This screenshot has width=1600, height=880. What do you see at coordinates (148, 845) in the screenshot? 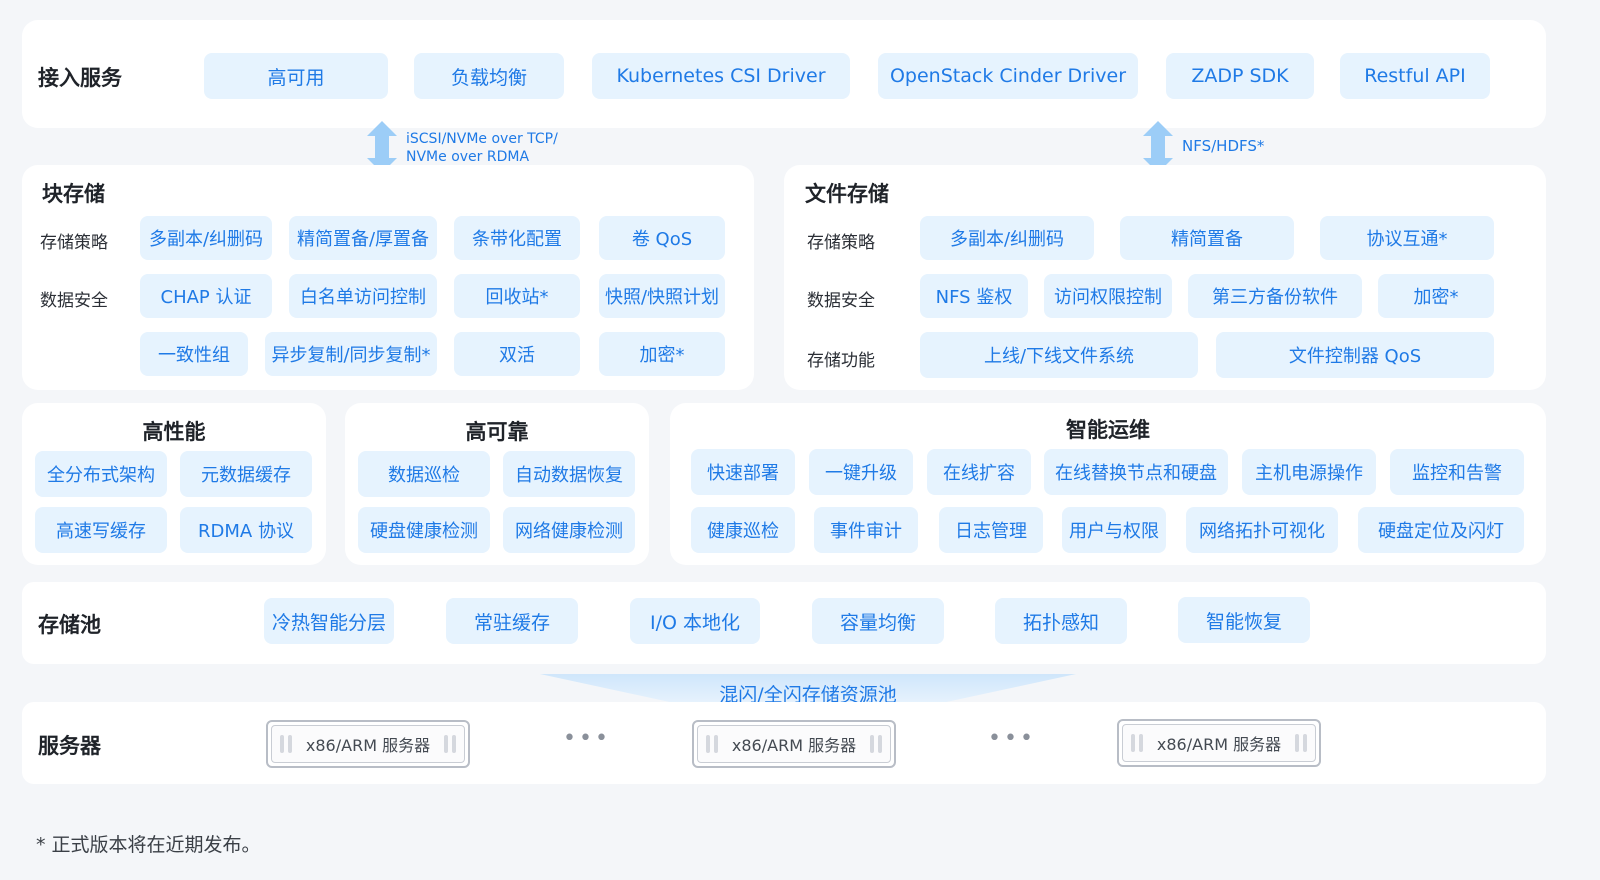
I see `footnote: * 正式版本将在近期发布。` at bounding box center [148, 845].